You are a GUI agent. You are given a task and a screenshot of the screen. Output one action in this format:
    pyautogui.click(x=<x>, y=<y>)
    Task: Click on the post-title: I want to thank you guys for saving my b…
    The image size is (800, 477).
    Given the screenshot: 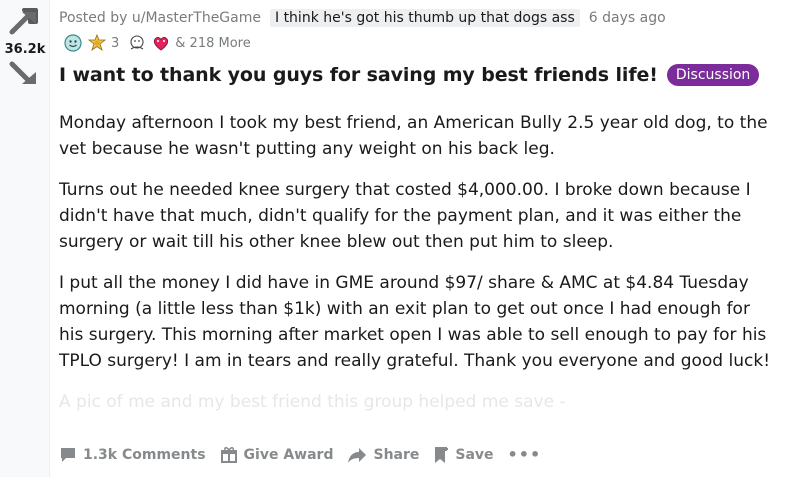 What is the action you would take?
    pyautogui.click(x=358, y=75)
    